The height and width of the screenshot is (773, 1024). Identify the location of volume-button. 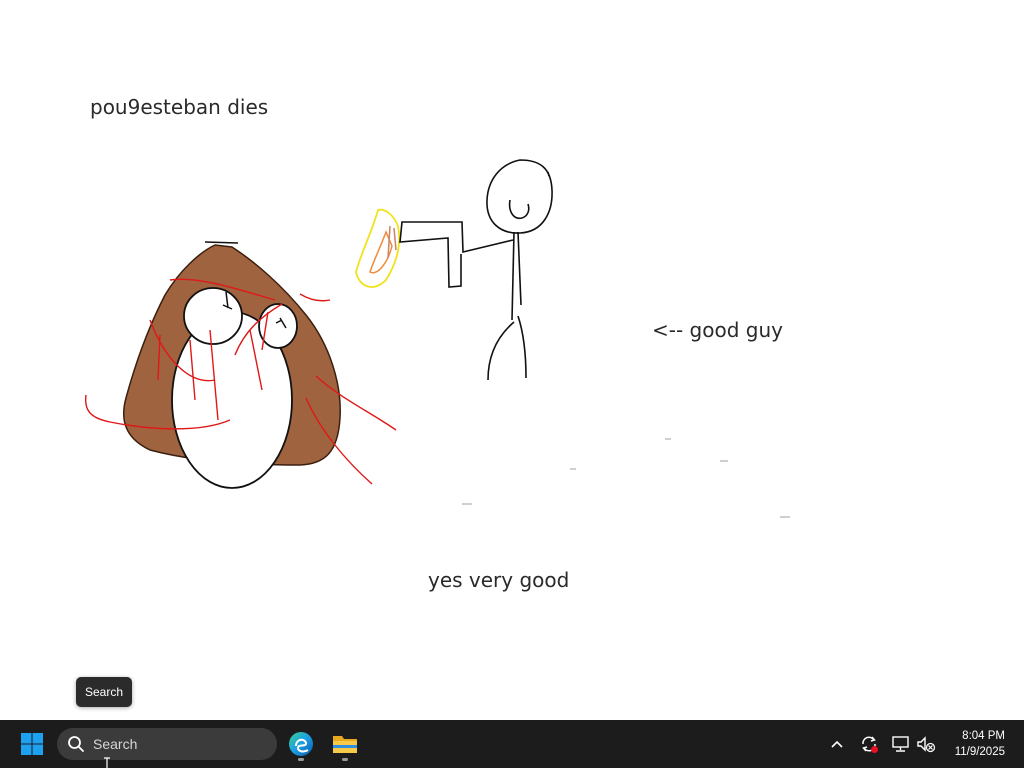
(926, 744).